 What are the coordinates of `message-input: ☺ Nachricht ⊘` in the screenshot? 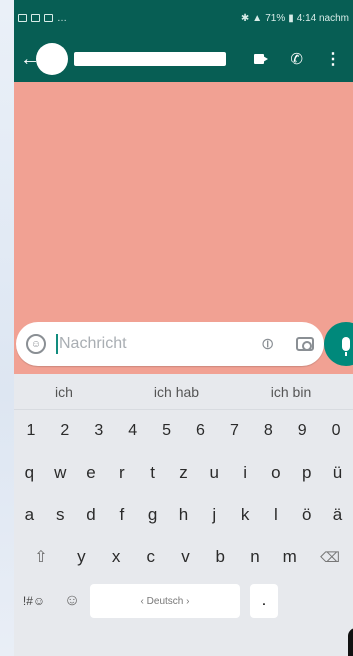 It's located at (170, 344).